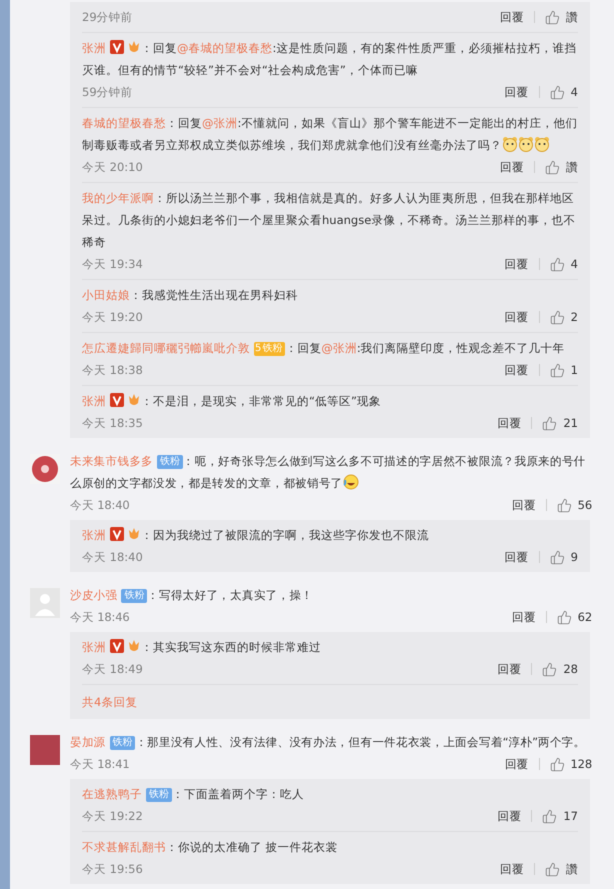  What do you see at coordinates (190, 295) in the screenshot?
I see `comment-text: 小田姑娘：我感觉性生活出现在男科妇科` at bounding box center [190, 295].